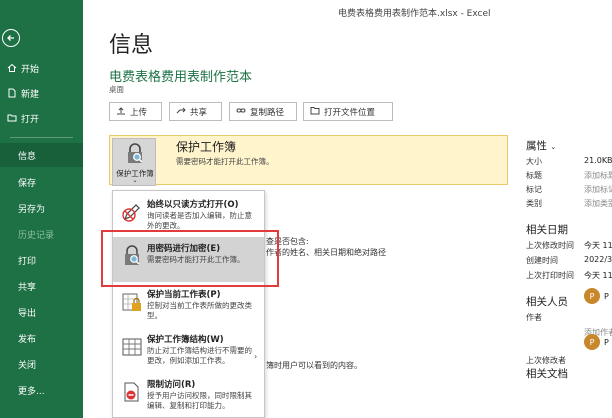 The image size is (612, 418). What do you see at coordinates (41, 137) in the screenshot?
I see `sidebar-divider` at bounding box center [41, 137].